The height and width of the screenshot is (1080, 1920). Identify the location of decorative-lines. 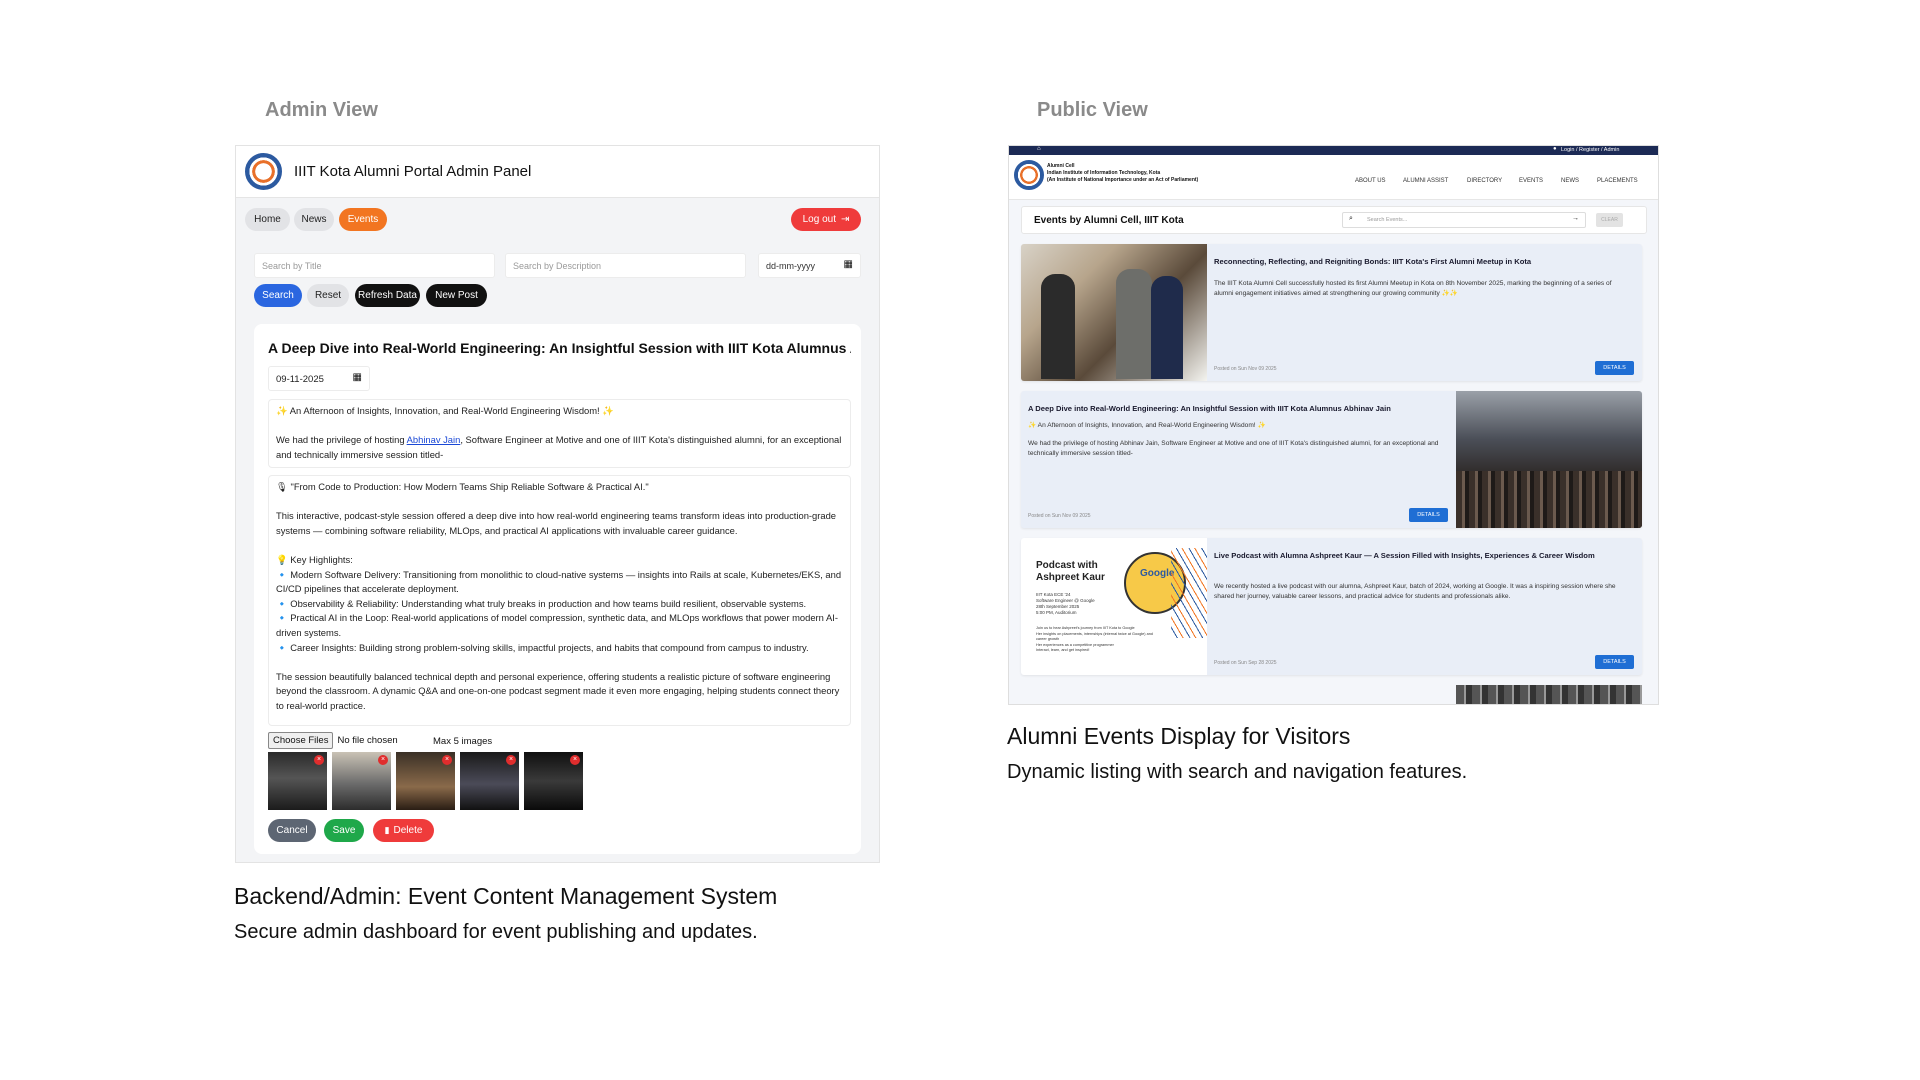
(1189, 593).